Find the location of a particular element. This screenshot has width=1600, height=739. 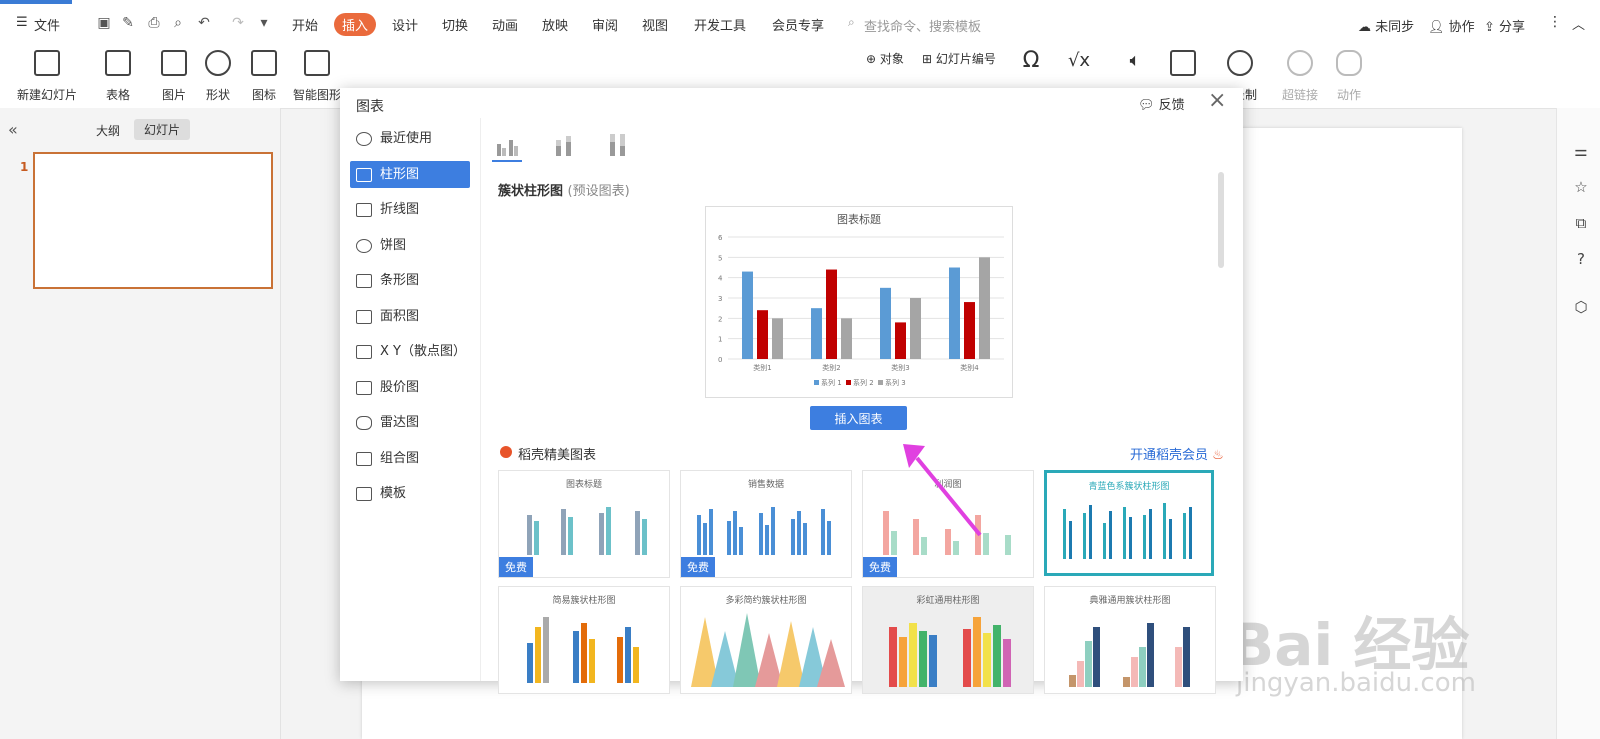

tab-slideshow: 放映 is located at coordinates (555, 24).